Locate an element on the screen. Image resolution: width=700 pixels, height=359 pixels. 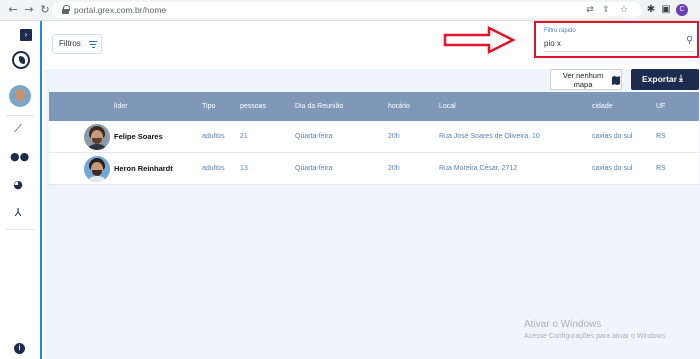
people-icon: ●● is located at coordinates (19, 157).